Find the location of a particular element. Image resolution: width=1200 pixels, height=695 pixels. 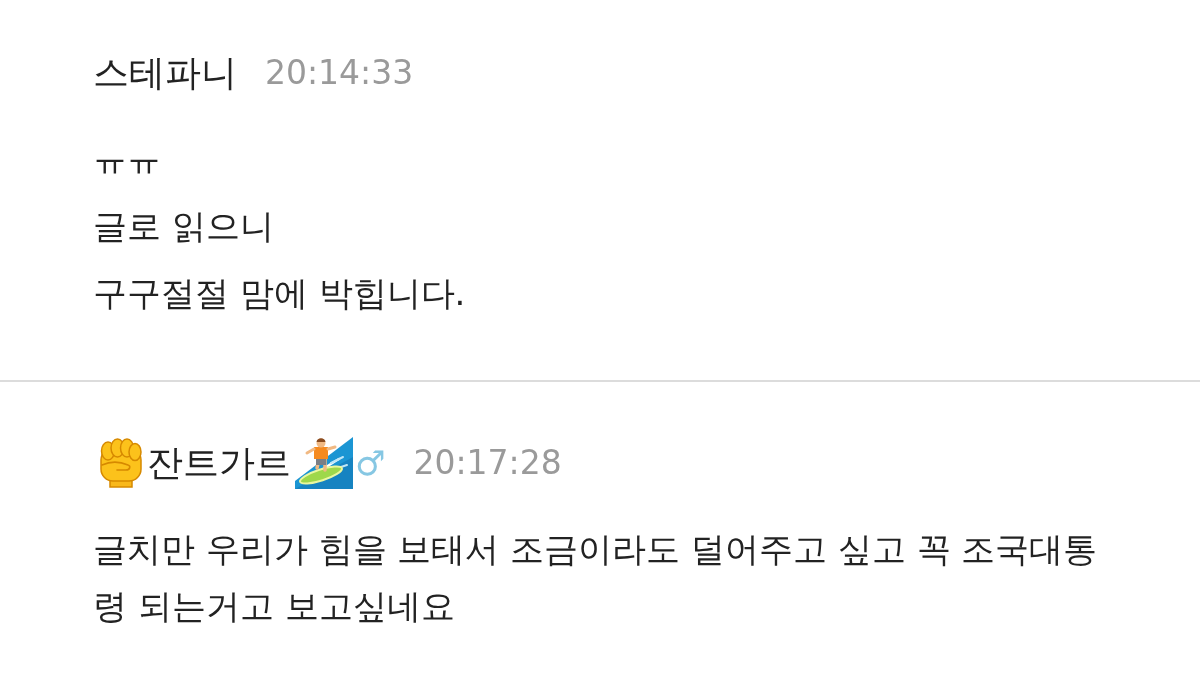

fist-icon is located at coordinates (121, 463).